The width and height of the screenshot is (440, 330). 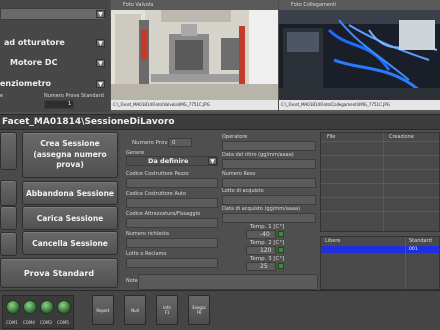 What do you see at coordinates (264, 266) in the screenshot?
I see `temp3-value: 25` at bounding box center [264, 266].